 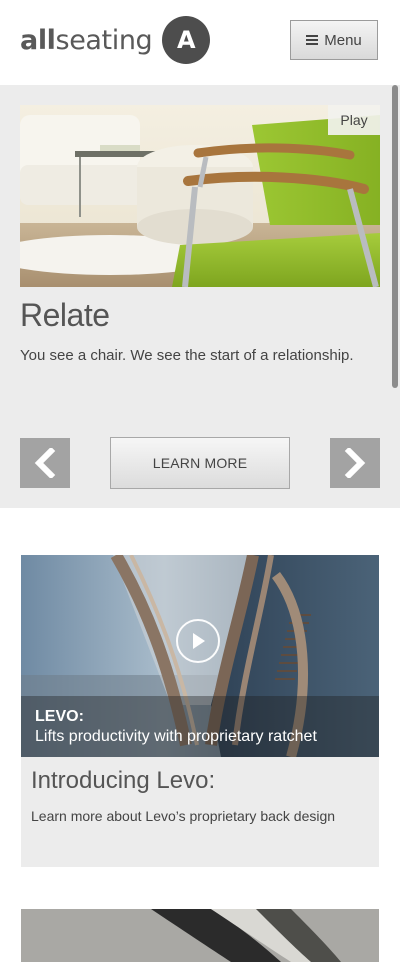 I want to click on logo-mark-icon: A, so click(x=186, y=40).